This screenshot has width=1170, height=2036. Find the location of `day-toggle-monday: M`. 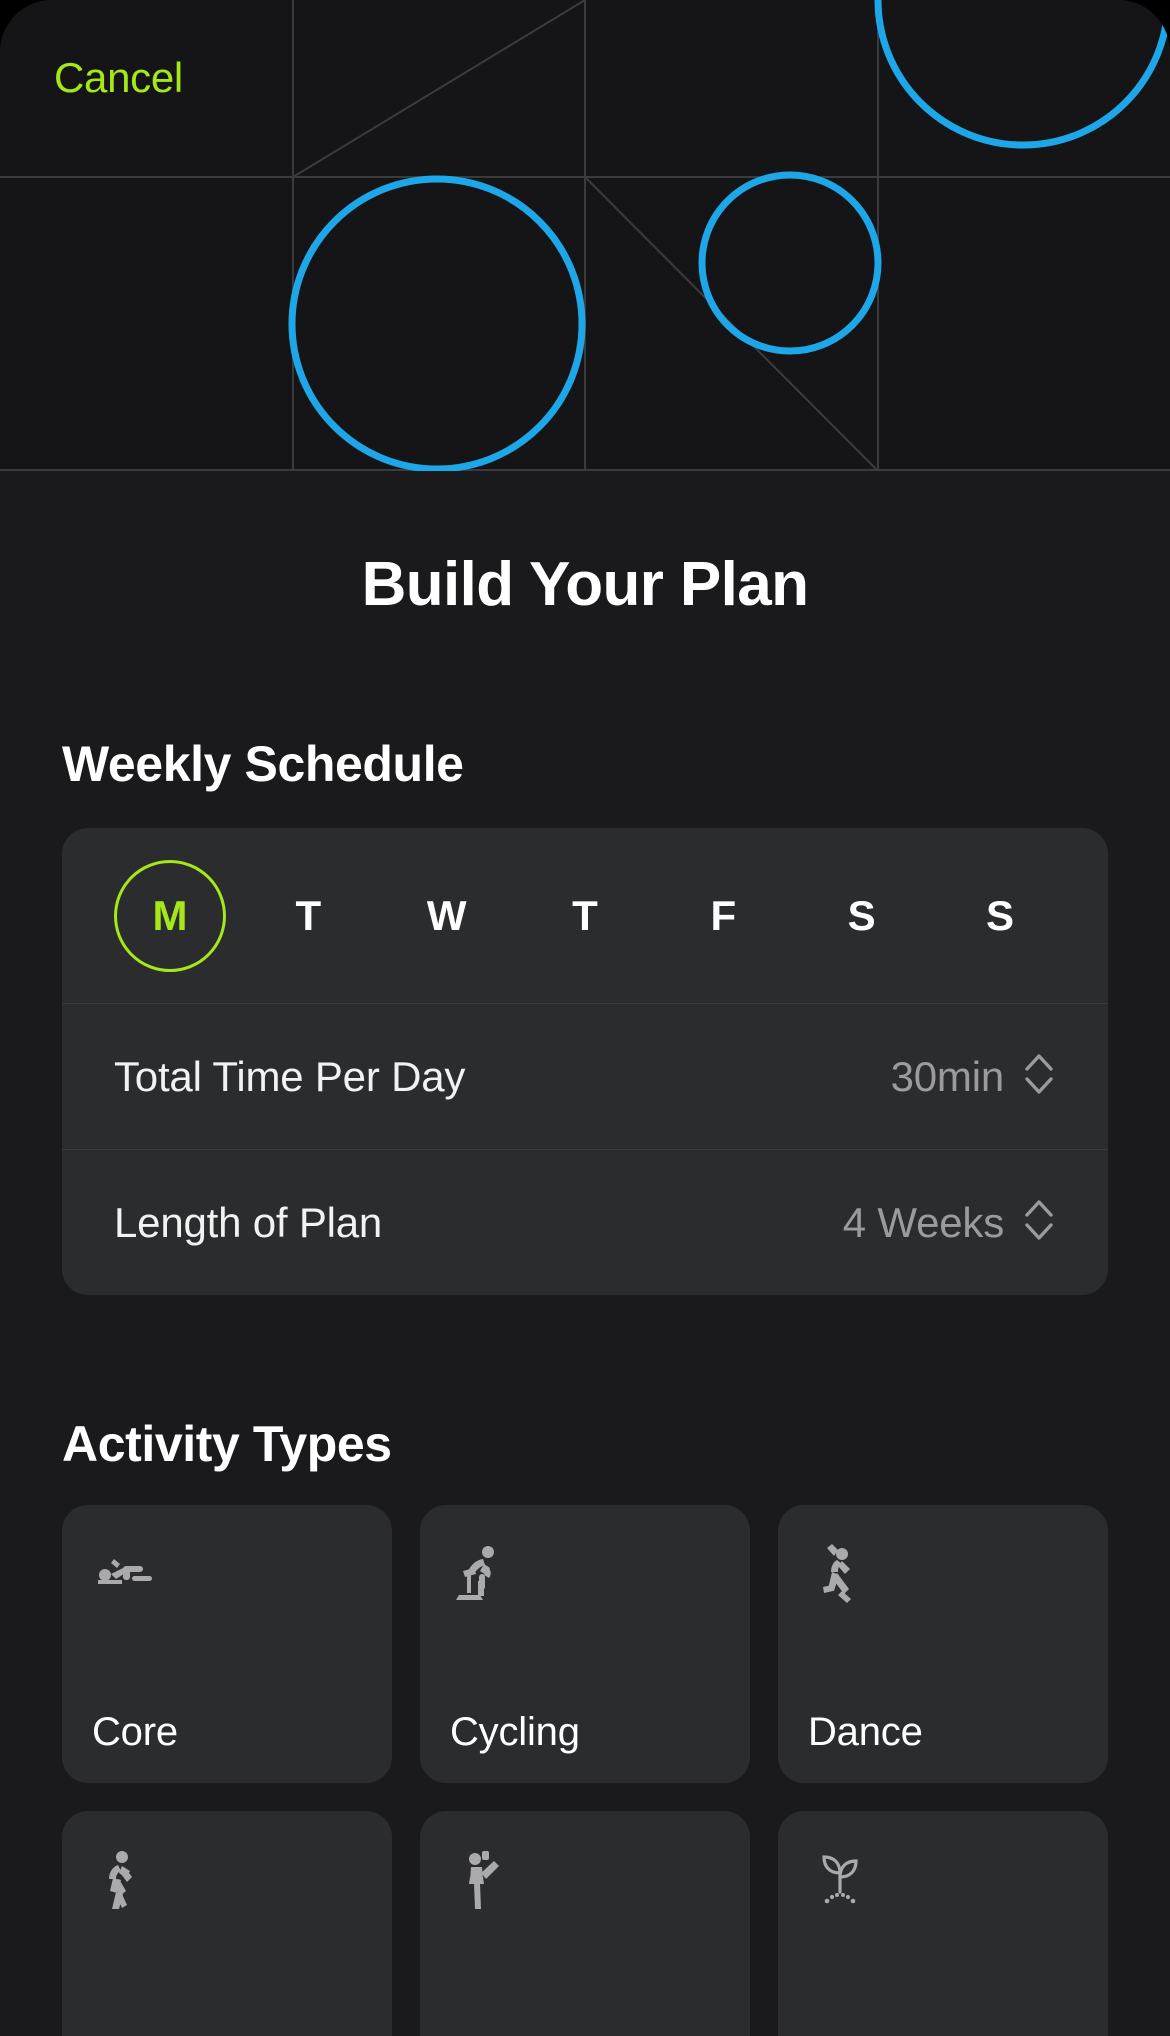

day-toggle-monday: M is located at coordinates (170, 915).